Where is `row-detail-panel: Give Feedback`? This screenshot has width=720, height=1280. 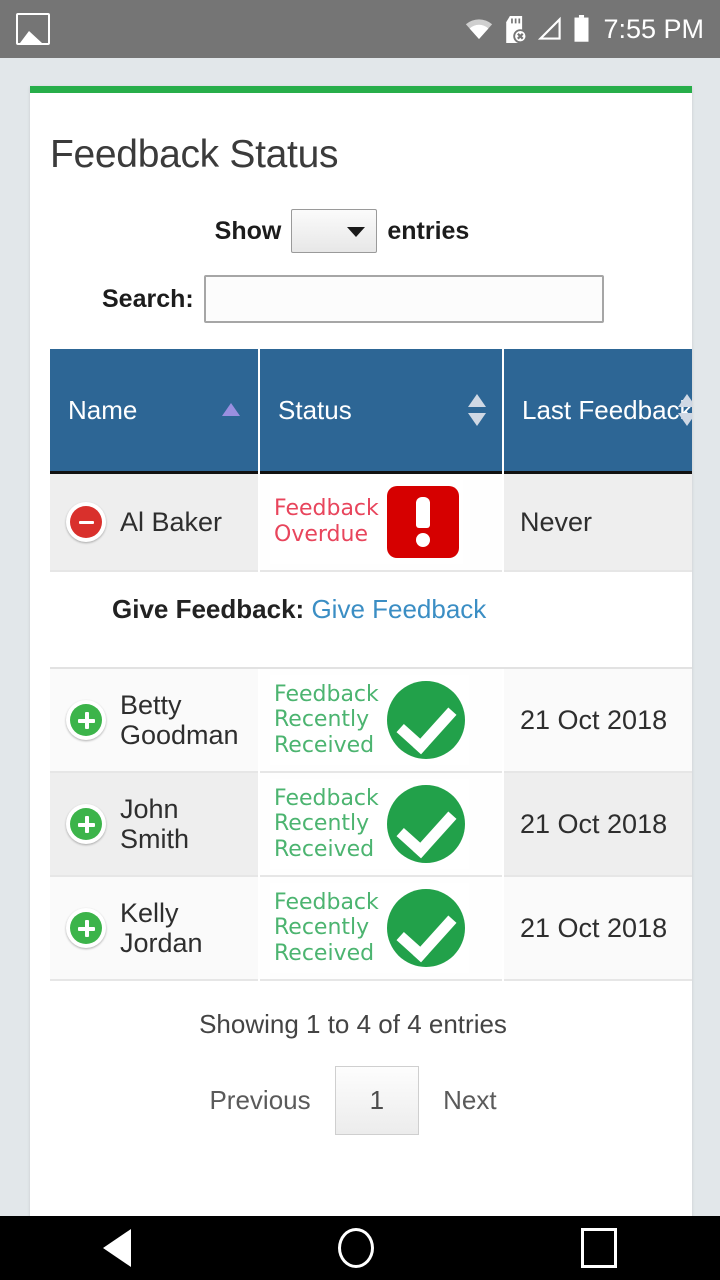
row-detail-panel: Give Feedback is located at coordinates (371, 620).